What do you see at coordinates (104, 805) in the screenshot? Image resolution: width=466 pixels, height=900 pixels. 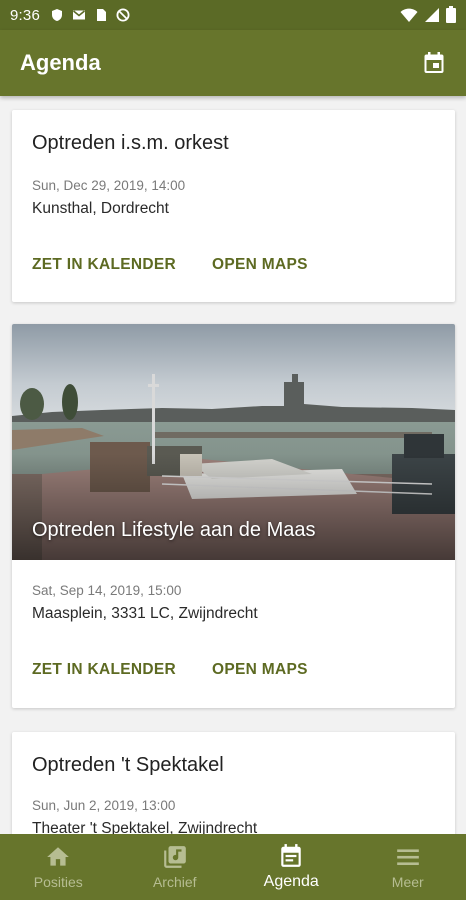 I see `event-date: Sun, Jun 2, 2019, 13:00` at bounding box center [104, 805].